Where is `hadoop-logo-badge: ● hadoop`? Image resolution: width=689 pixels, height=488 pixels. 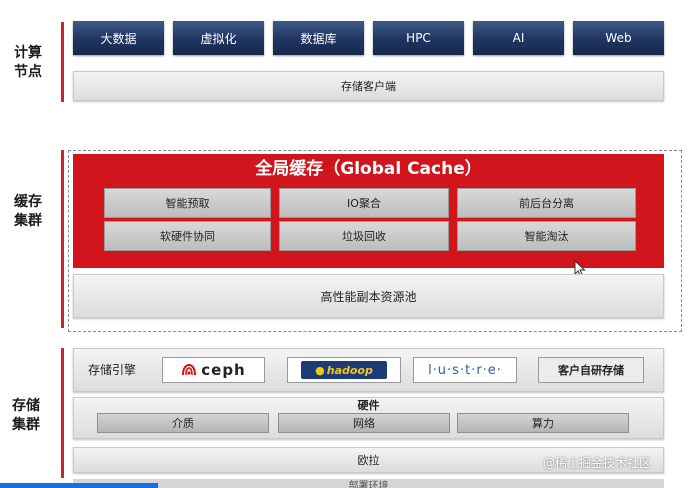 hadoop-logo-badge: ● hadoop is located at coordinates (344, 370).